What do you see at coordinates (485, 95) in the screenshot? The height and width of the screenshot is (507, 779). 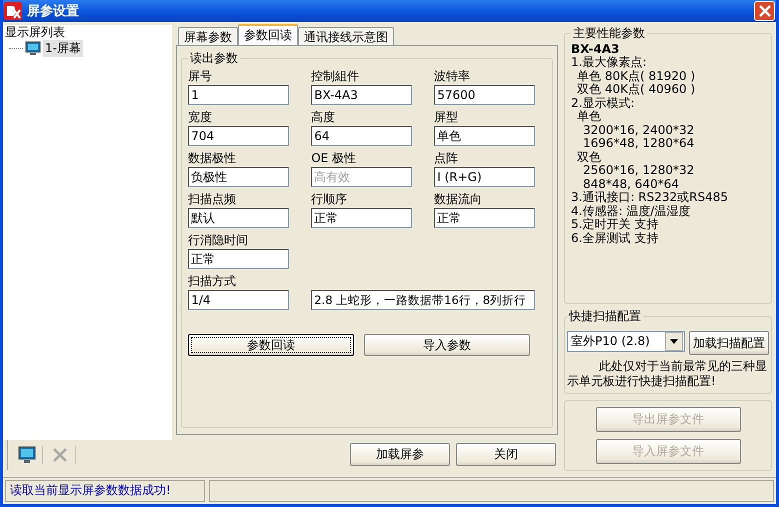 I see `input-field: 57600` at bounding box center [485, 95].